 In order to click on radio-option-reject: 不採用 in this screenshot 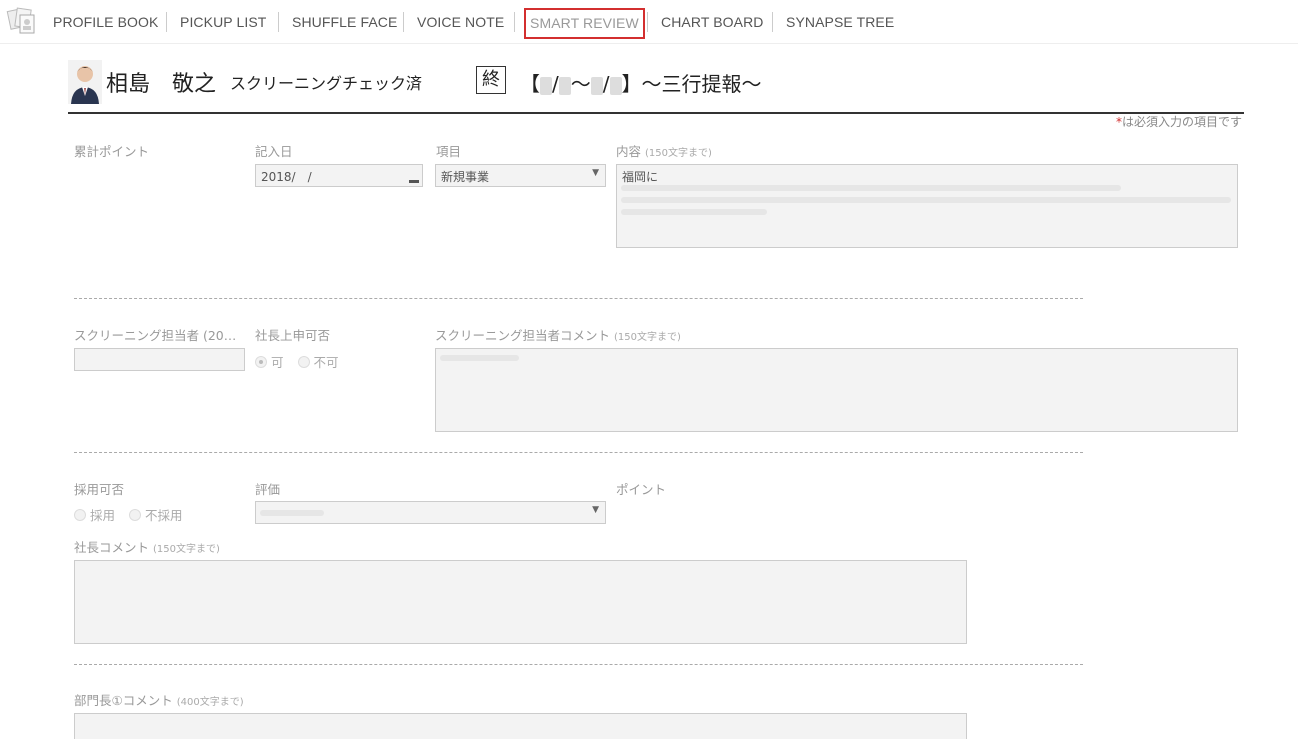, I will do `click(156, 515)`.